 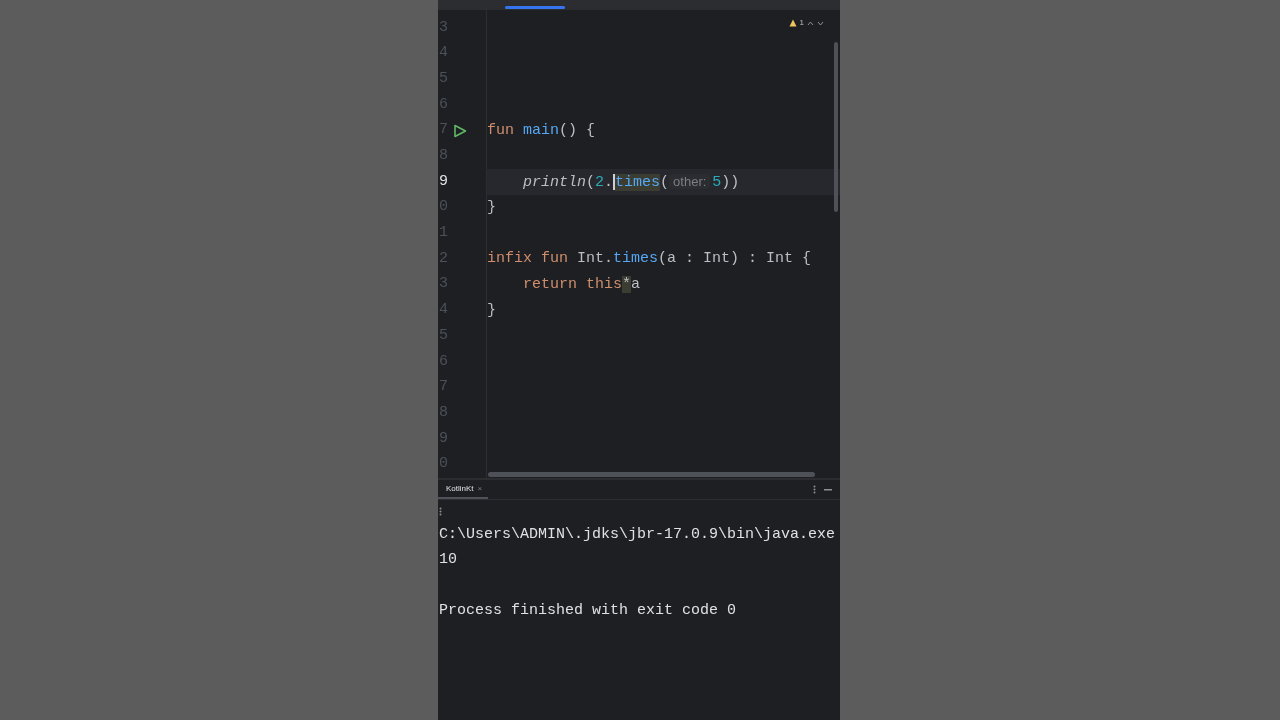 What do you see at coordinates (460, 130) in the screenshot?
I see `run-icon` at bounding box center [460, 130].